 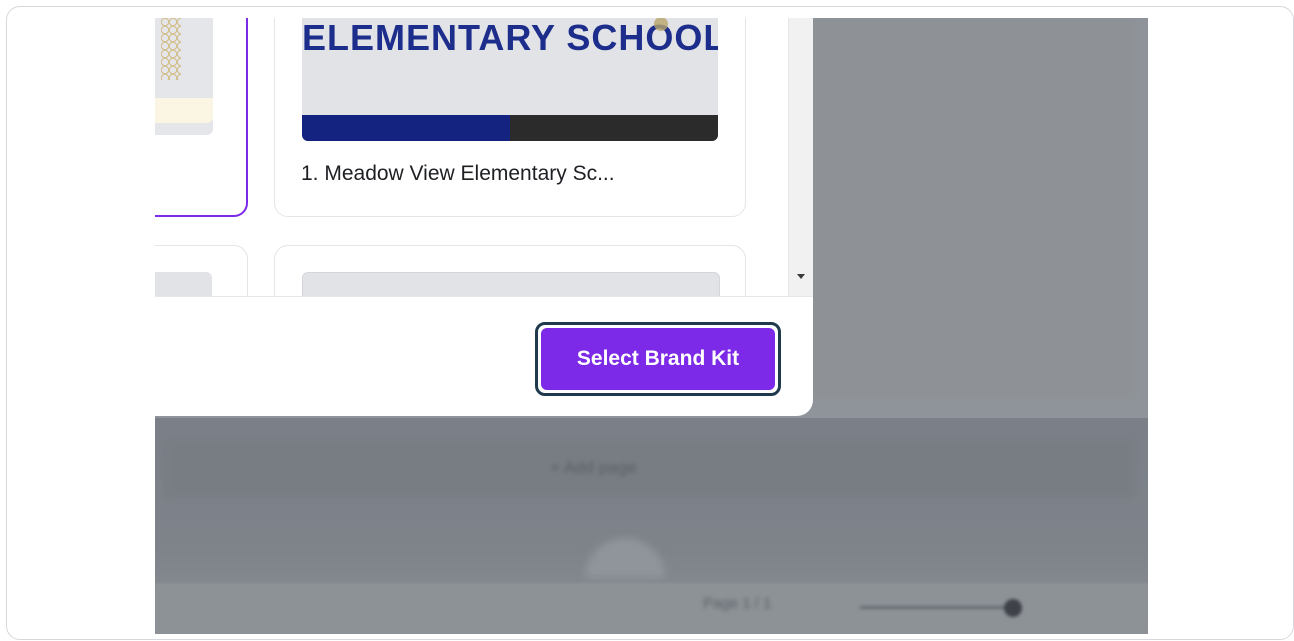 I want to click on page-indicator: Page 1 / 1, so click(x=737, y=603).